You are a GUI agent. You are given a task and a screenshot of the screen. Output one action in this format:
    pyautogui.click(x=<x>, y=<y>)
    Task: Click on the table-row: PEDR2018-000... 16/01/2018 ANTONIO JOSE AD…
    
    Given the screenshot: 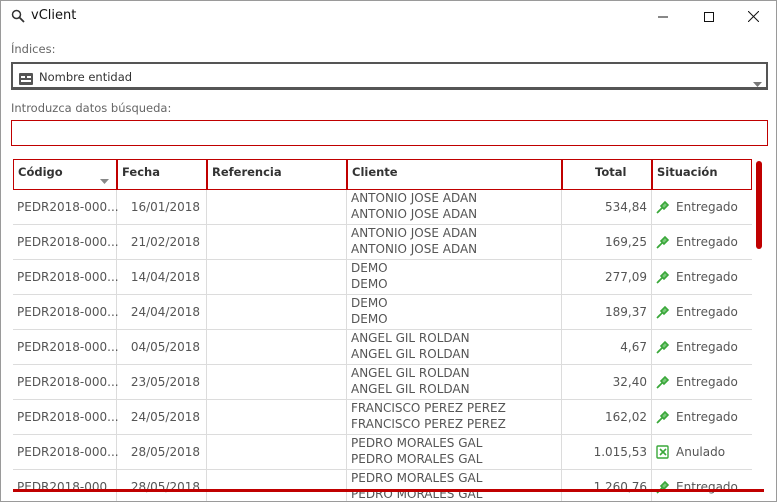 What is the action you would take?
    pyautogui.click(x=382, y=207)
    